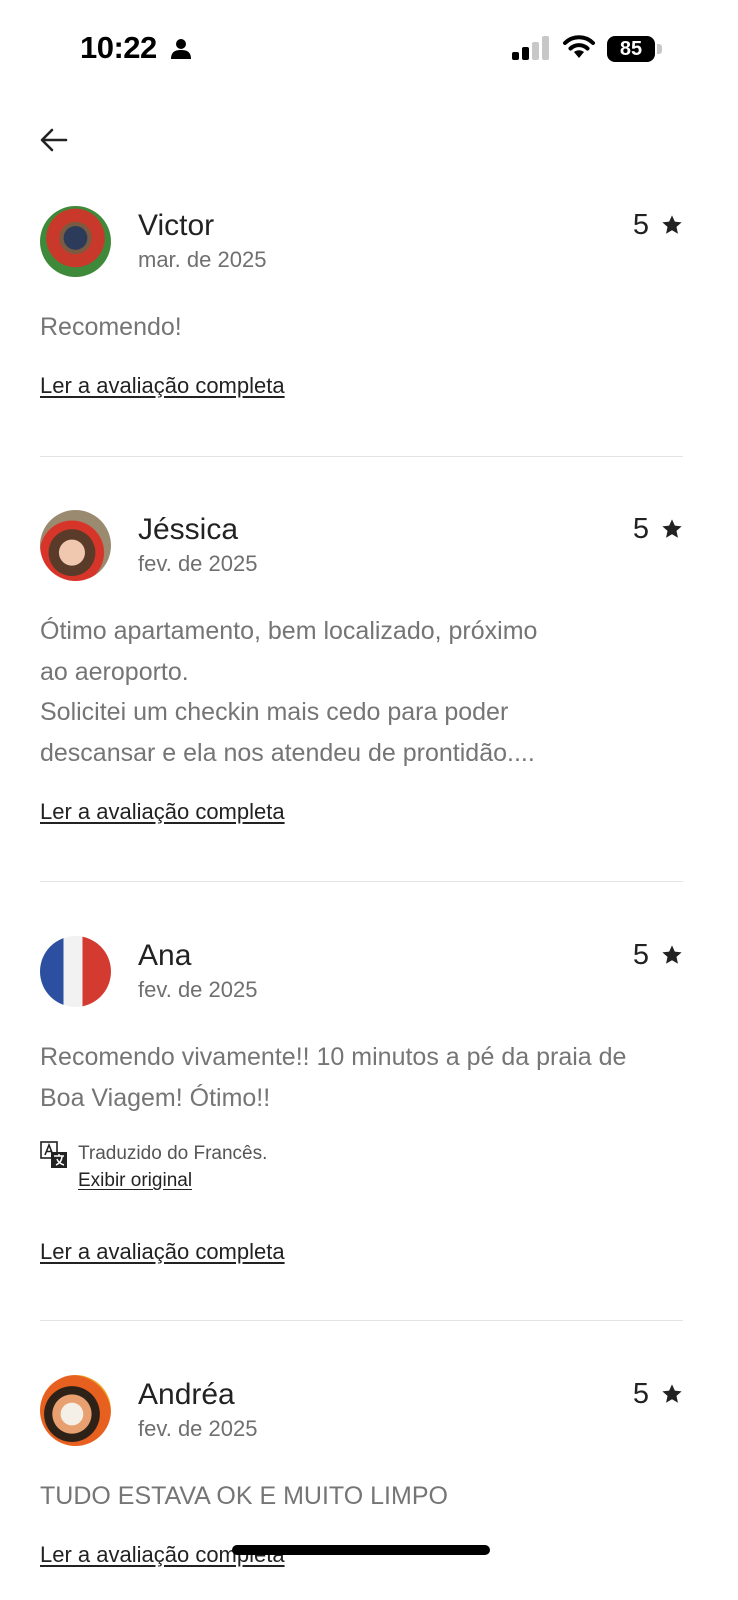 The image size is (738, 1600). What do you see at coordinates (361, 1550) in the screenshot?
I see `home-indicator` at bounding box center [361, 1550].